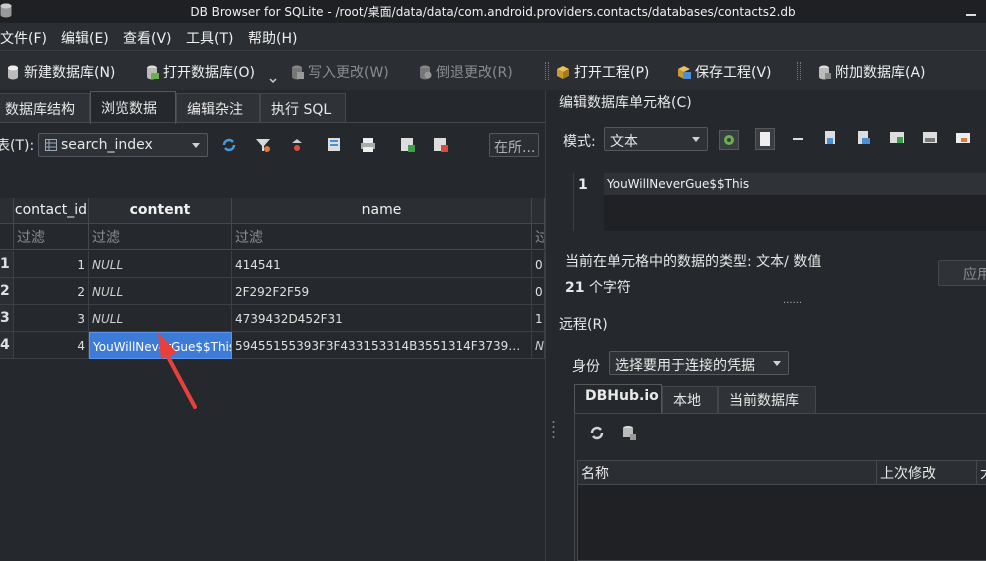 This screenshot has height=561, width=986. What do you see at coordinates (963, 138) in the screenshot?
I see `apply-icon` at bounding box center [963, 138].